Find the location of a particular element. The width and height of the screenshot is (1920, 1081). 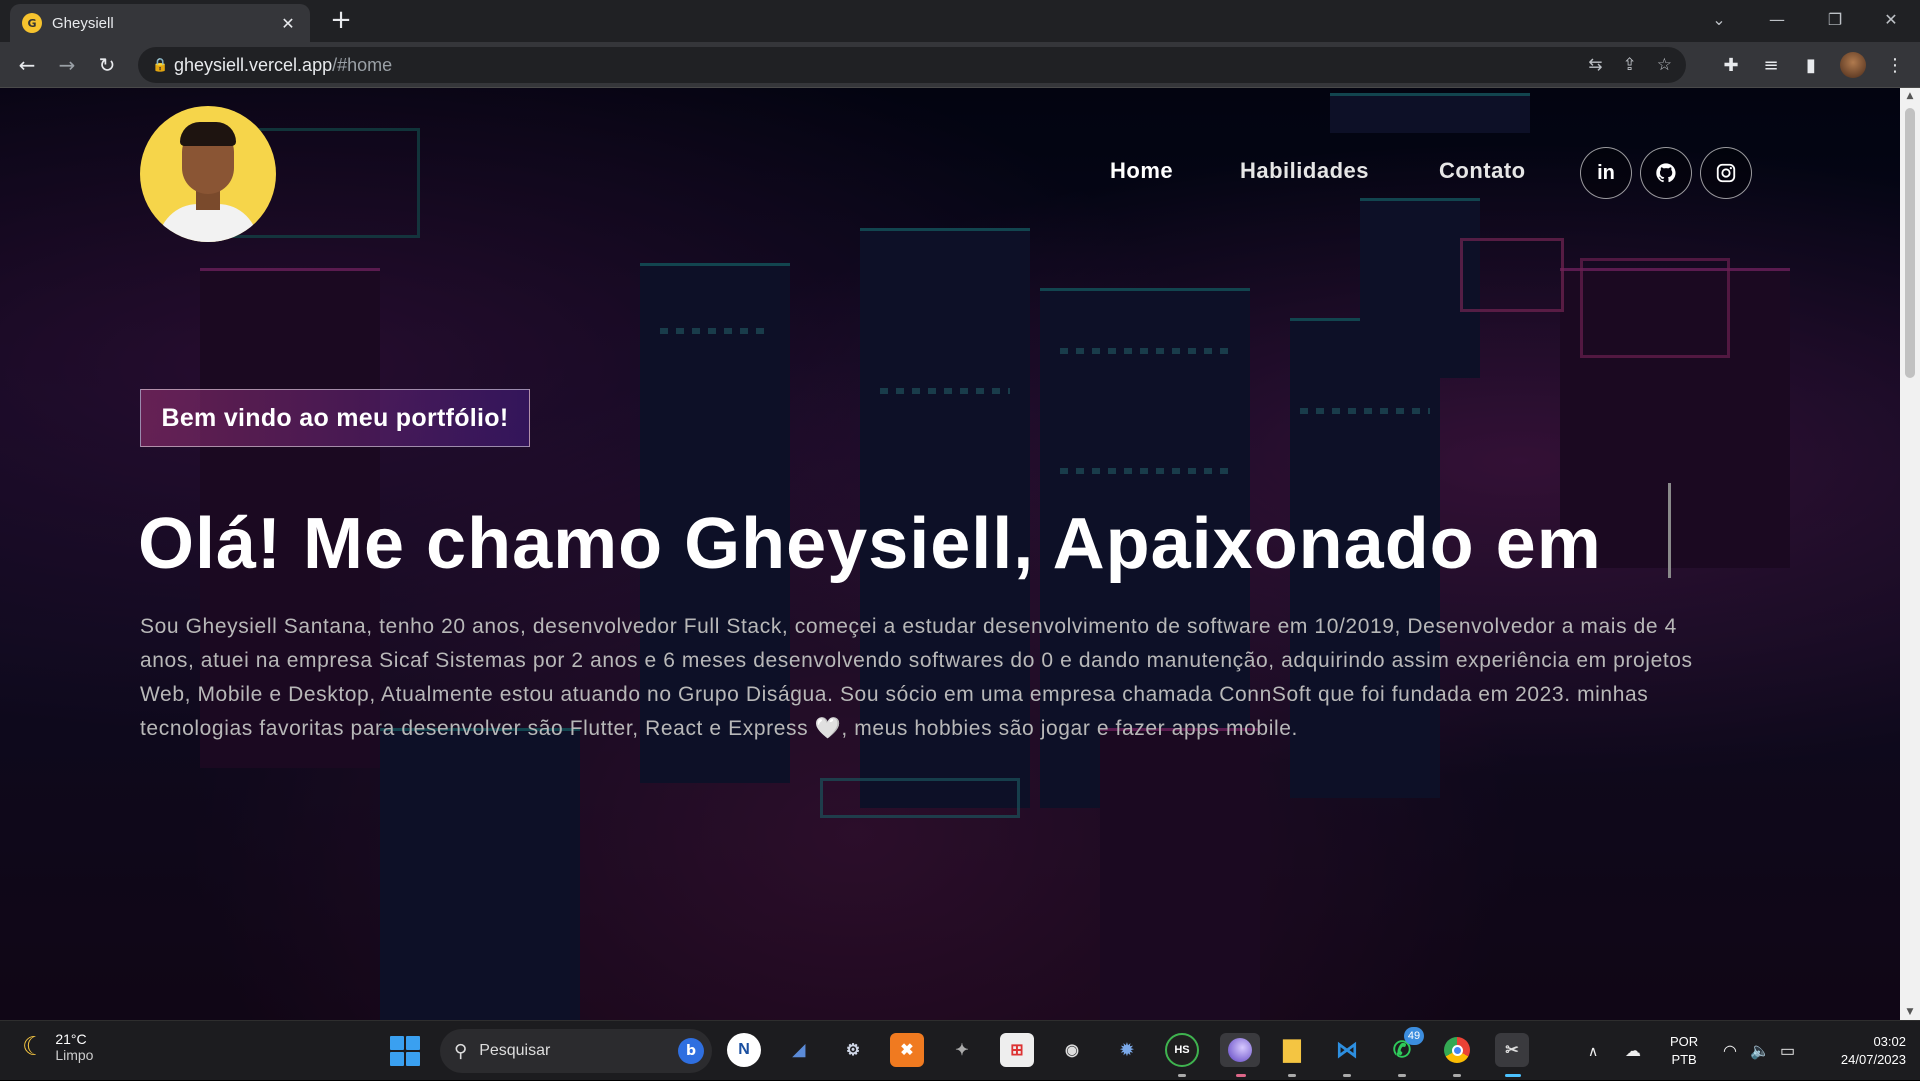

tab-search-icon: ⌄ is located at coordinates (1719, 19).